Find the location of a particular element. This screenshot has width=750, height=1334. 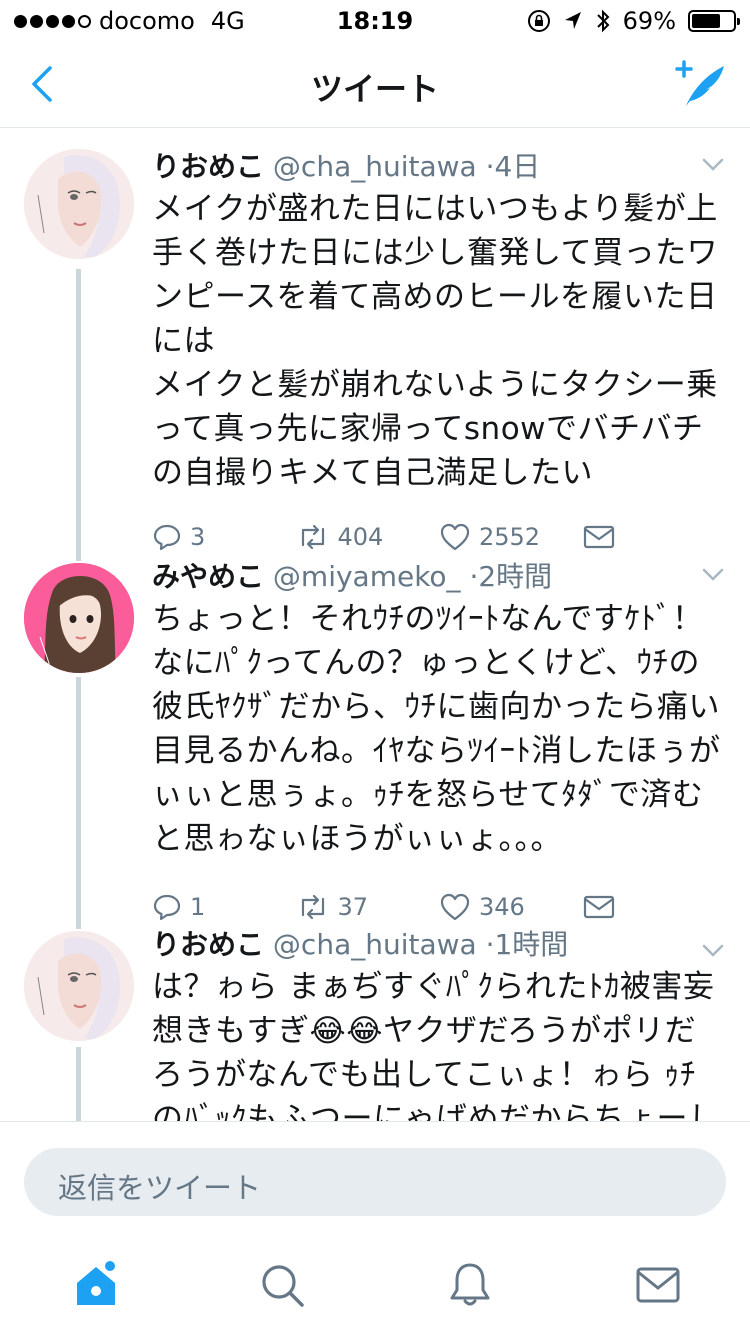

status-right: 69% is located at coordinates (633, 21).